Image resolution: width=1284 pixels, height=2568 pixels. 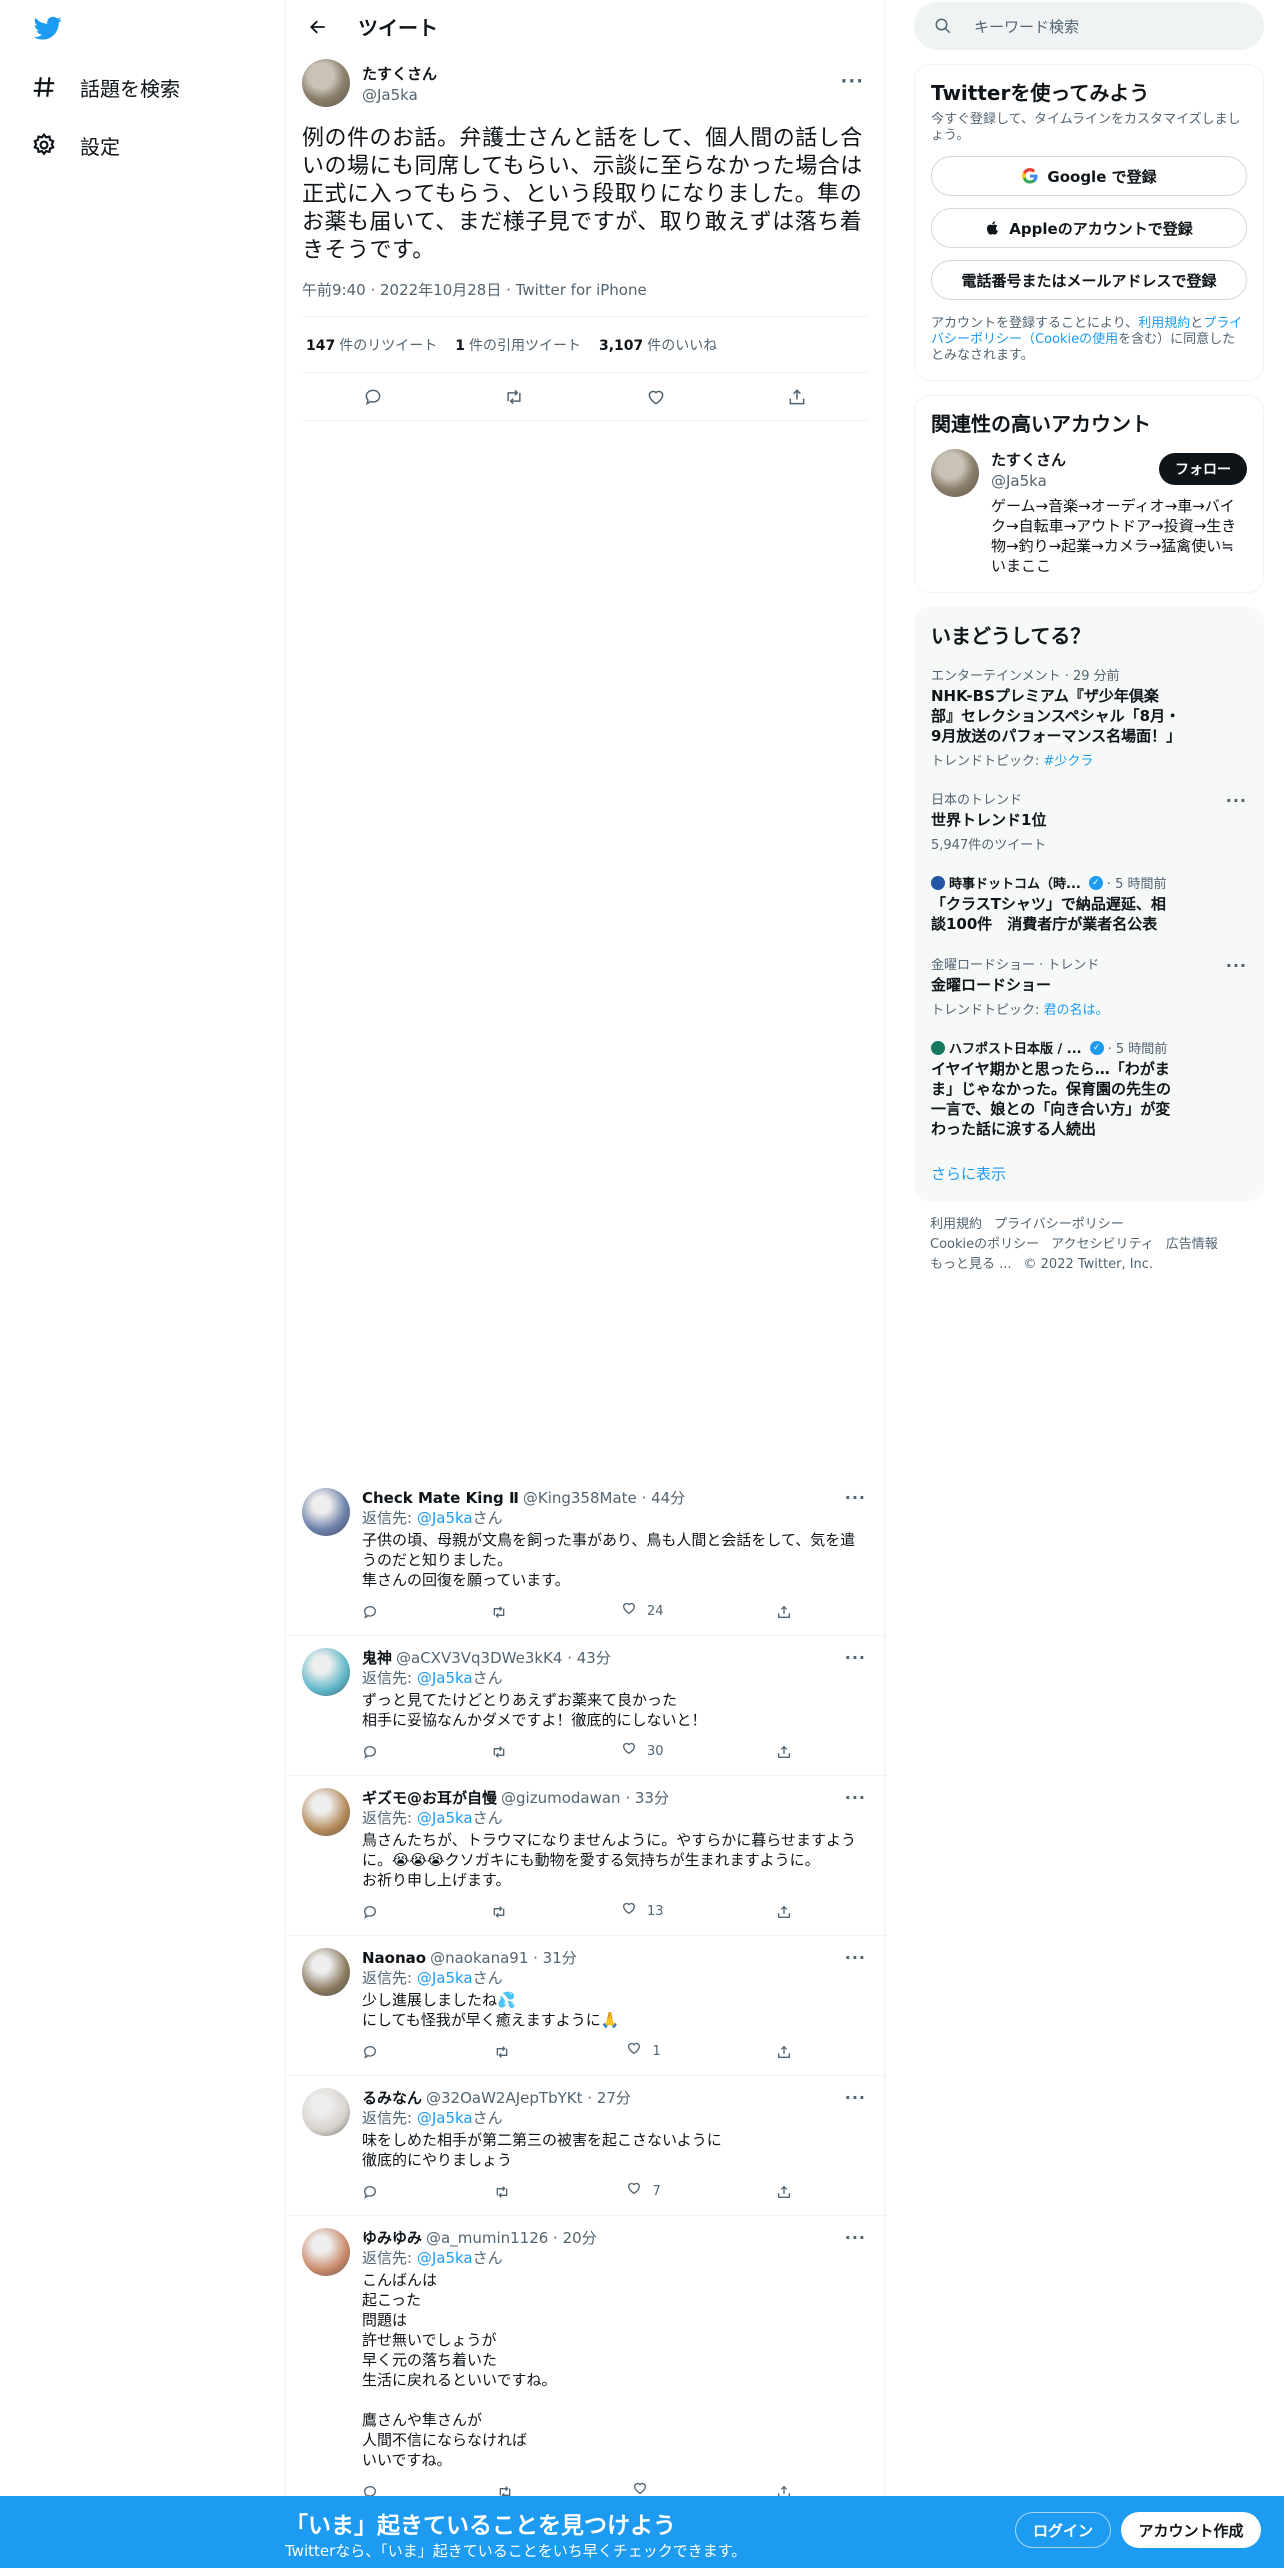 What do you see at coordinates (642, 1611) in the screenshot?
I see `like-button: 24` at bounding box center [642, 1611].